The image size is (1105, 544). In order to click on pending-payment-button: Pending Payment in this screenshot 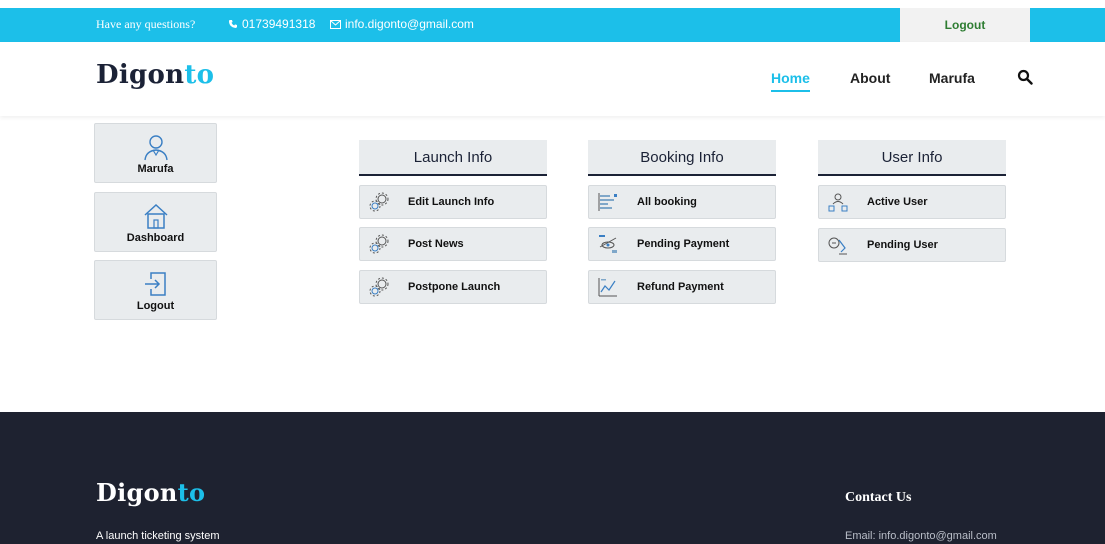, I will do `click(682, 244)`.